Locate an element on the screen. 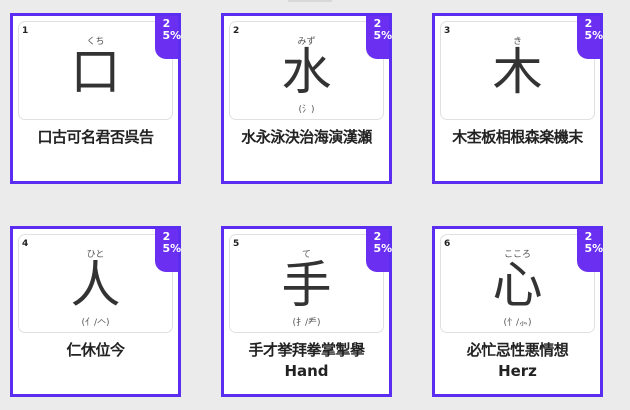 Image resolution: width=630 pixels, height=410 pixels. related-kanji-list: 必忙忌性悪情想 is located at coordinates (517, 350).